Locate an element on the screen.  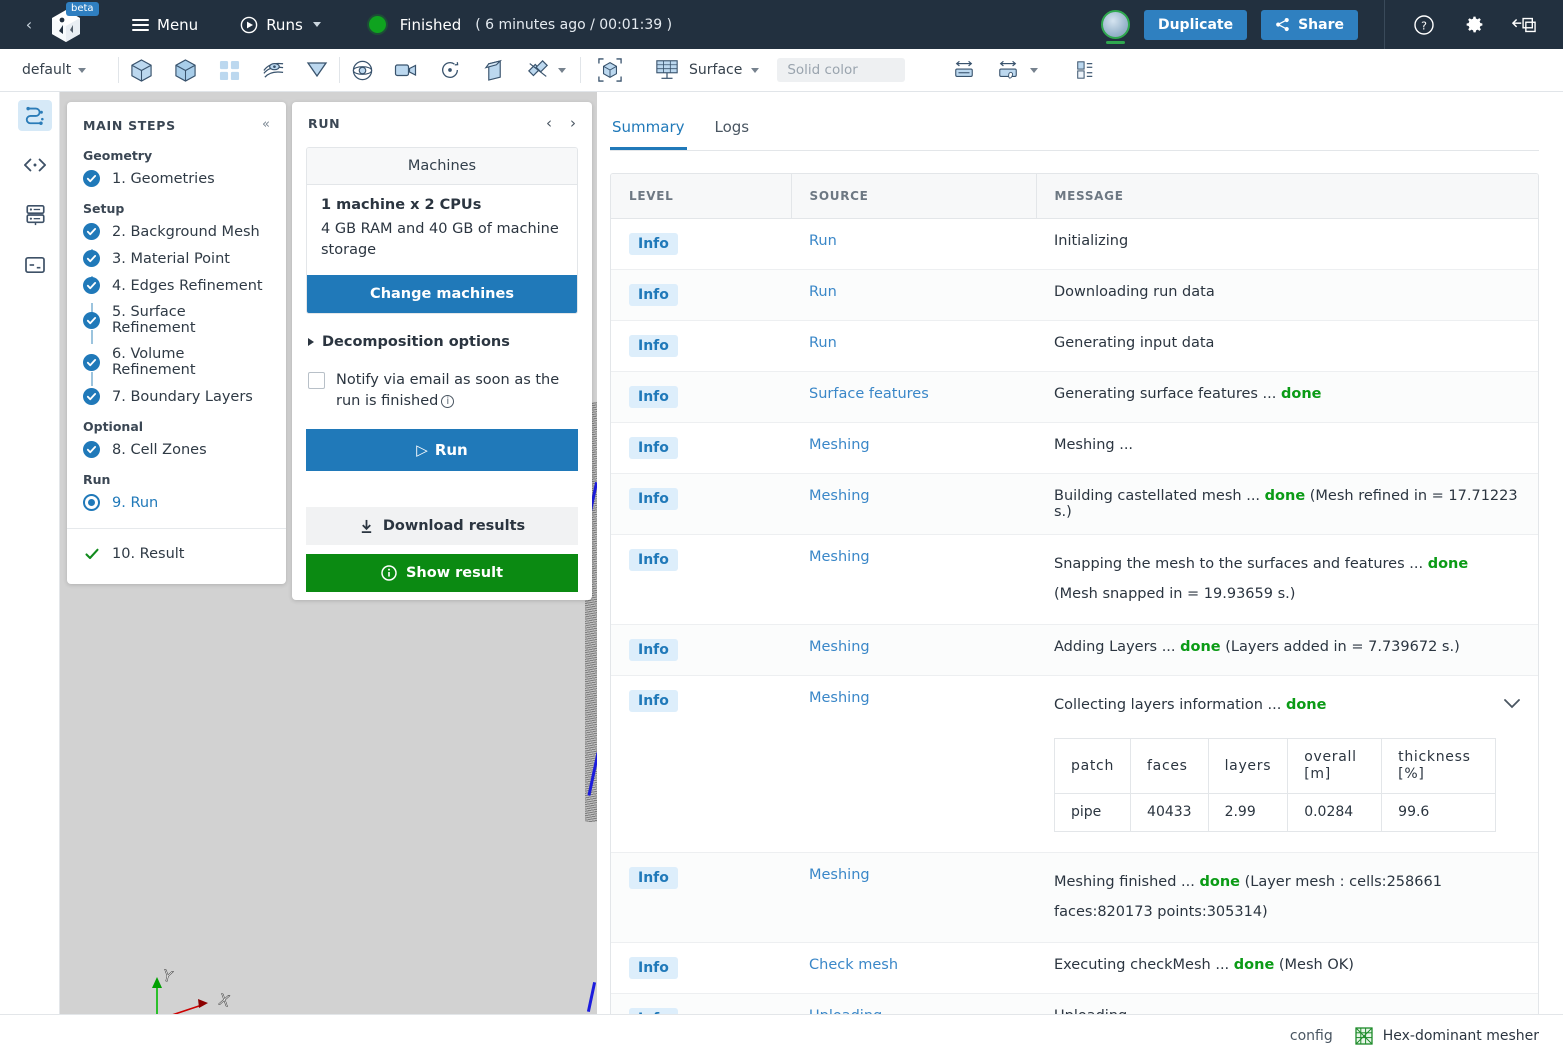
mesh-edge-highlight is located at coordinates (591, 997).